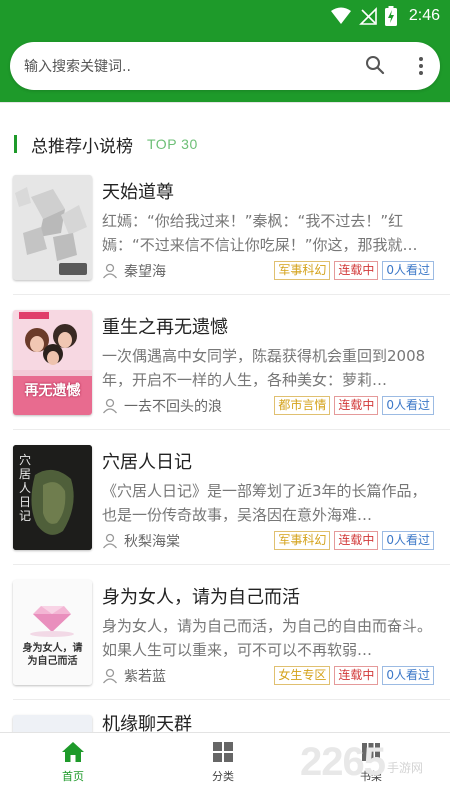 The height and width of the screenshot is (799, 450). What do you see at coordinates (52, 632) in the screenshot?
I see `book-cover: 身为女人，请为自己而活` at bounding box center [52, 632].